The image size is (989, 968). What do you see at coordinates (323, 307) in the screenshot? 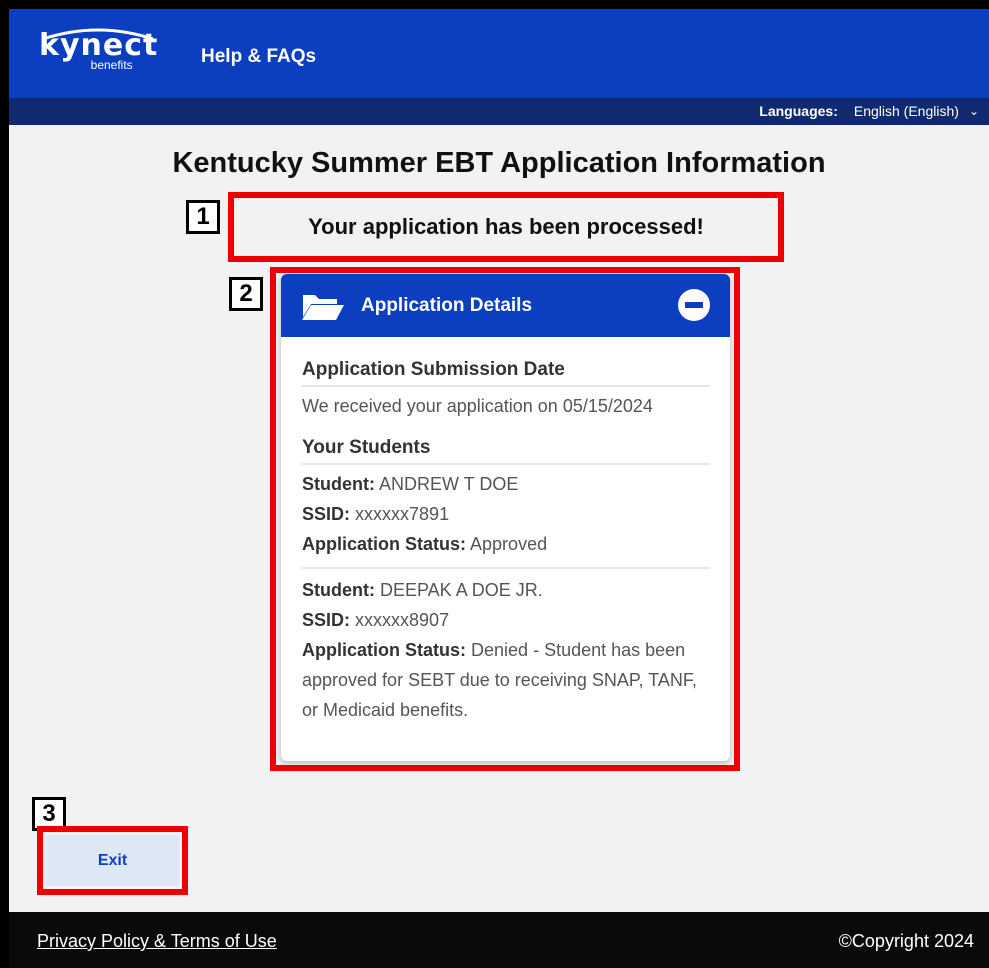
I see `folder-open-icon` at bounding box center [323, 307].